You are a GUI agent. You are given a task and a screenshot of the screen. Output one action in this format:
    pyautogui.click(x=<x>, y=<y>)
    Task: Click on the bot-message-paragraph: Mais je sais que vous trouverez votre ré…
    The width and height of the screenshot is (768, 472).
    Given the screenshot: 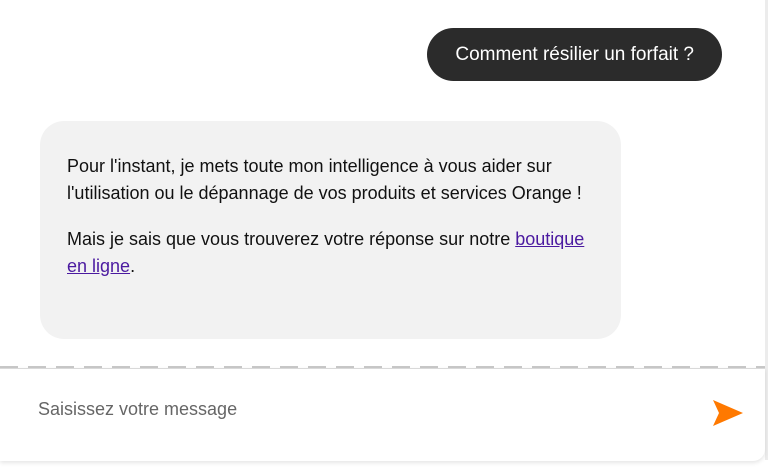 What is the action you would take?
    pyautogui.click(x=330, y=253)
    